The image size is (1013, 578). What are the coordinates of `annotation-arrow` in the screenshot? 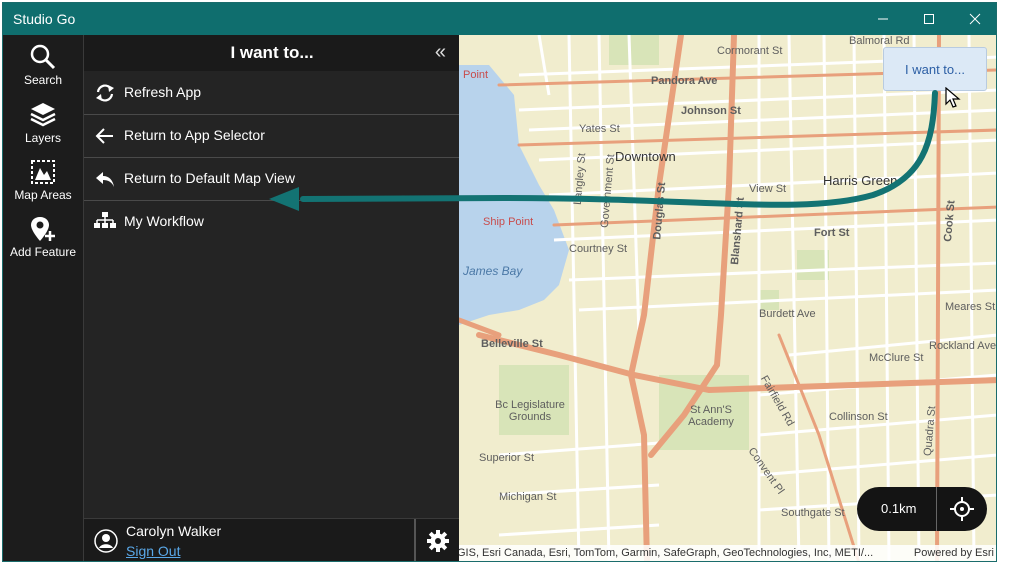 It's located at (603, 150).